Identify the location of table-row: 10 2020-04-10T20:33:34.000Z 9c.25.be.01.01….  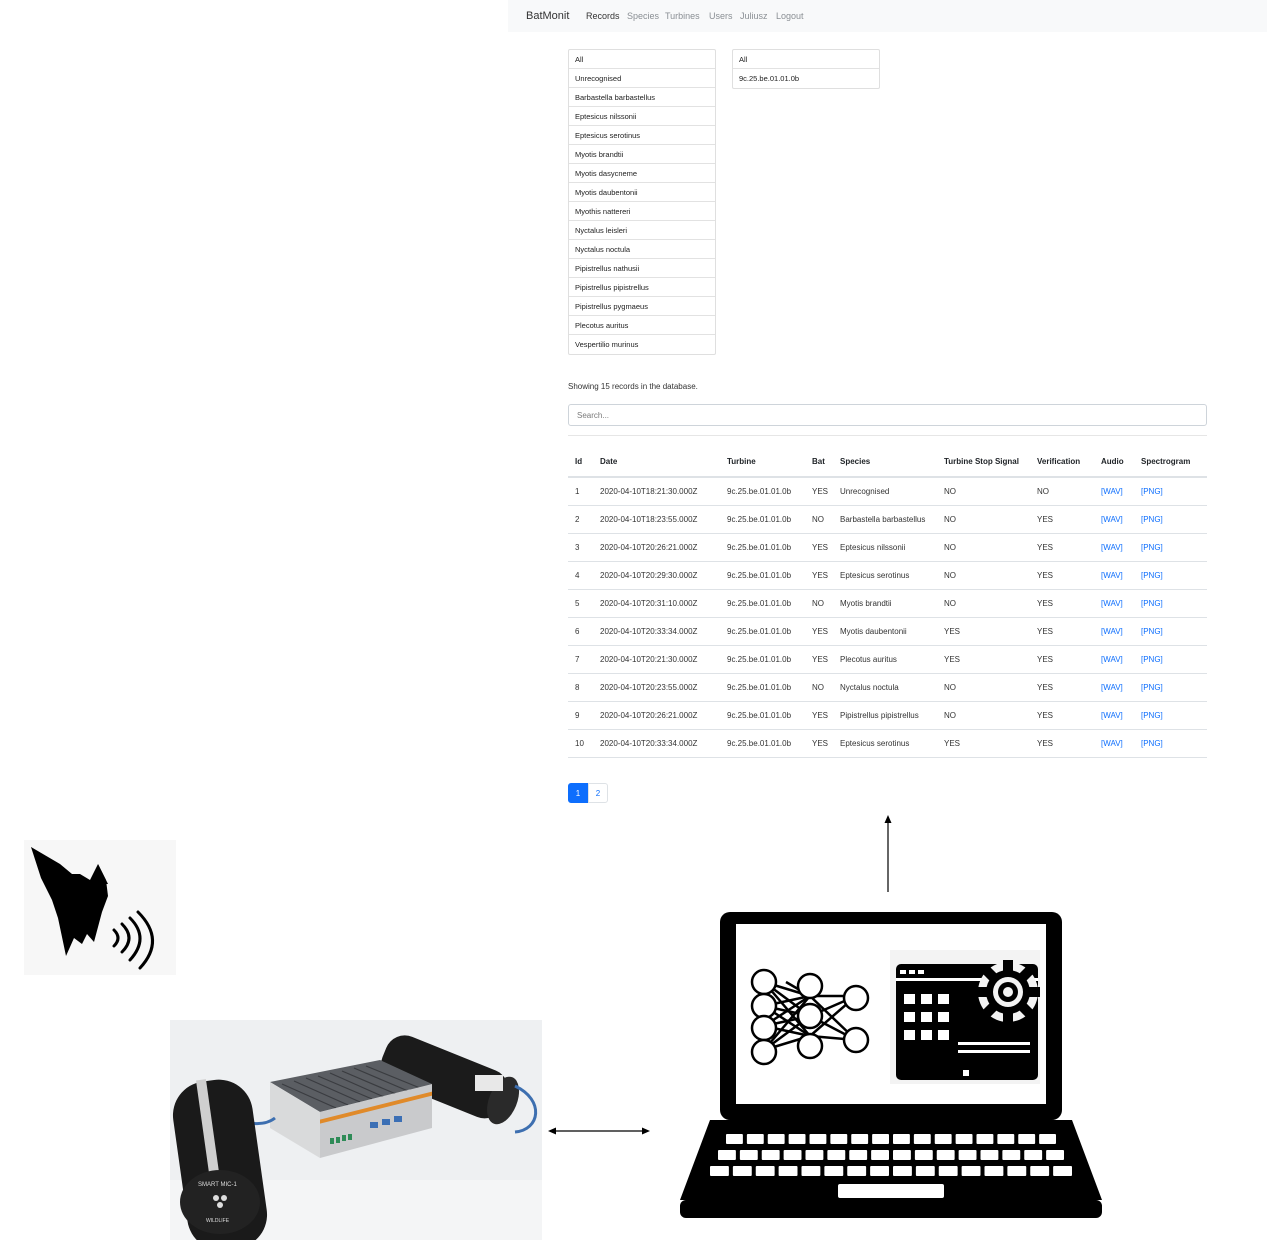
(887, 743).